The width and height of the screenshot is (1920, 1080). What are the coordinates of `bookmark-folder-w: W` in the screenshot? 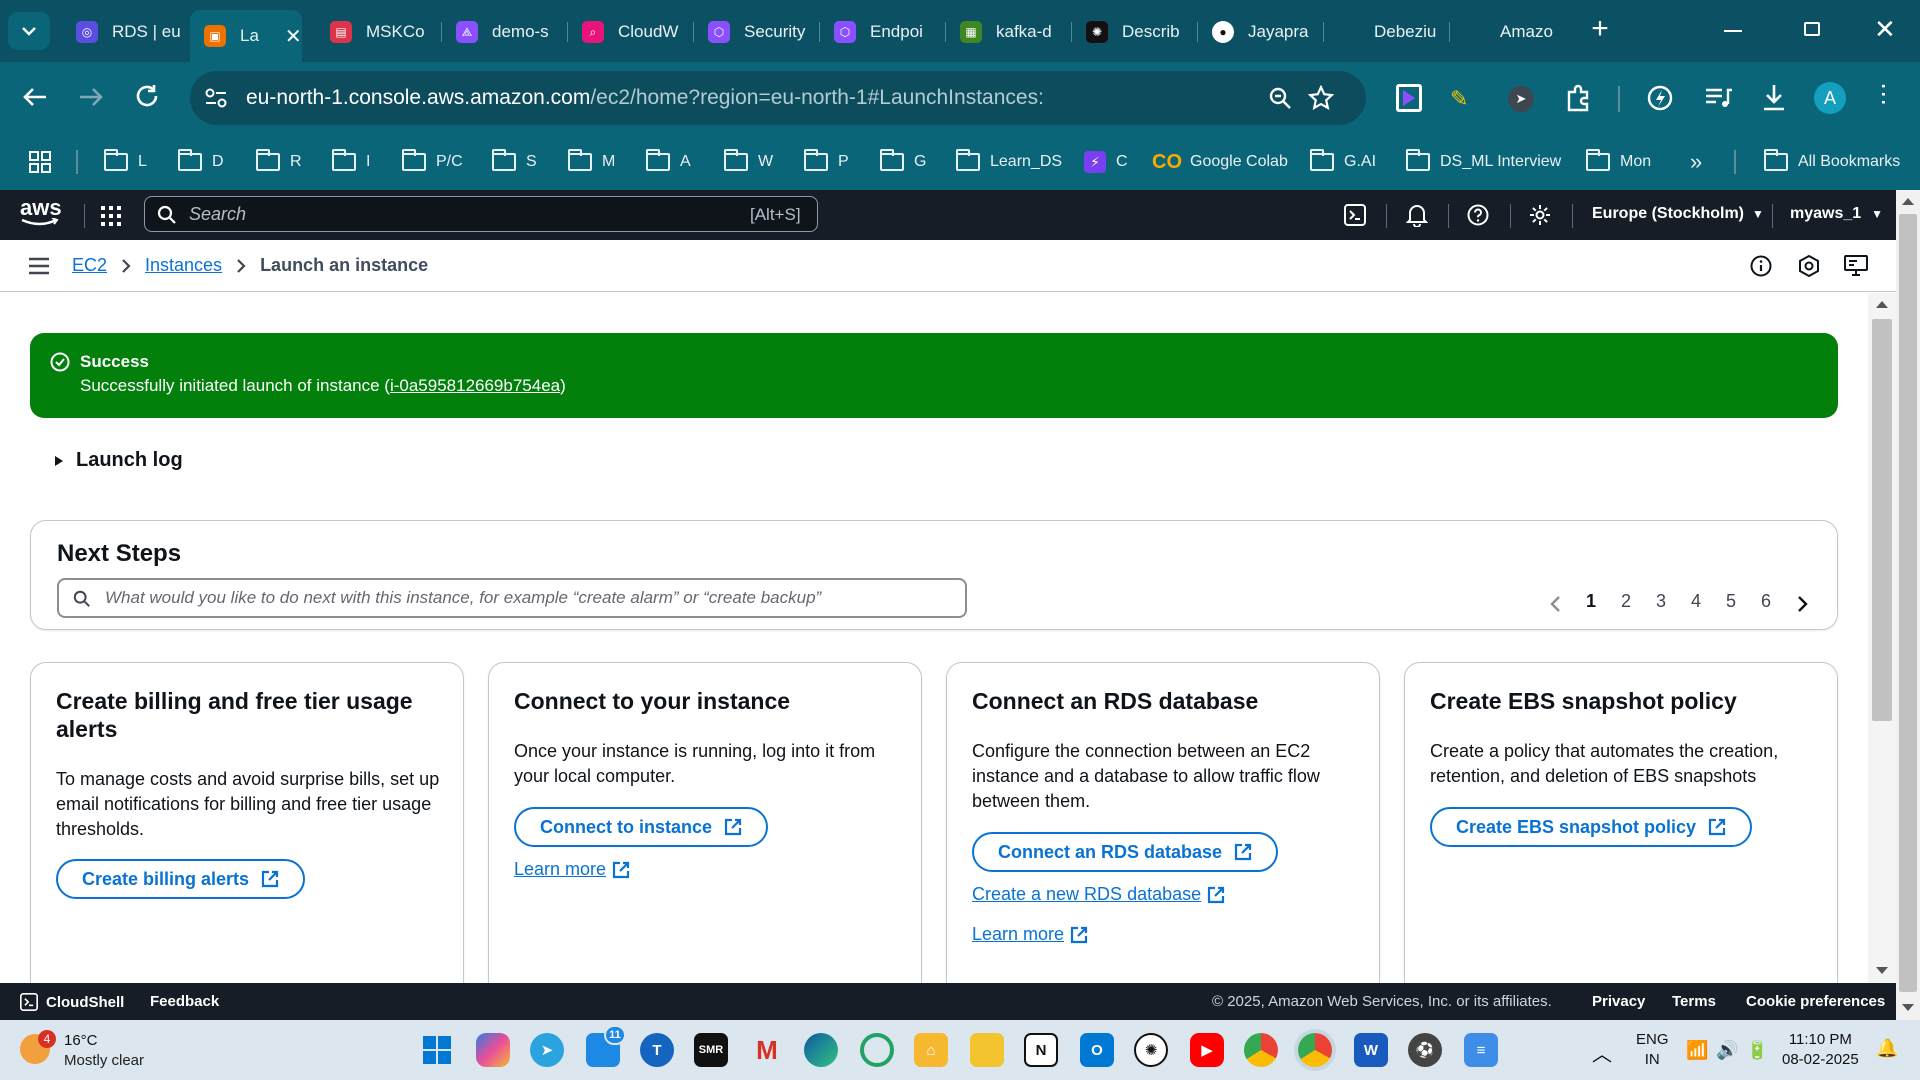 It's located at (748, 162).